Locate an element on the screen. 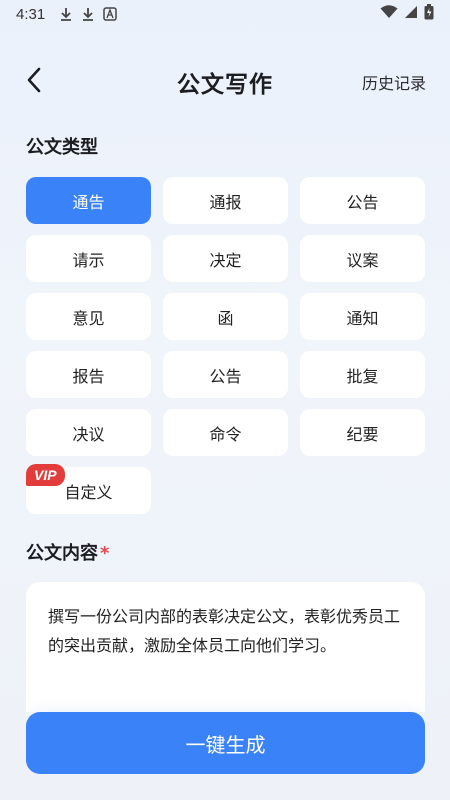  back-button is located at coordinates (34, 82).